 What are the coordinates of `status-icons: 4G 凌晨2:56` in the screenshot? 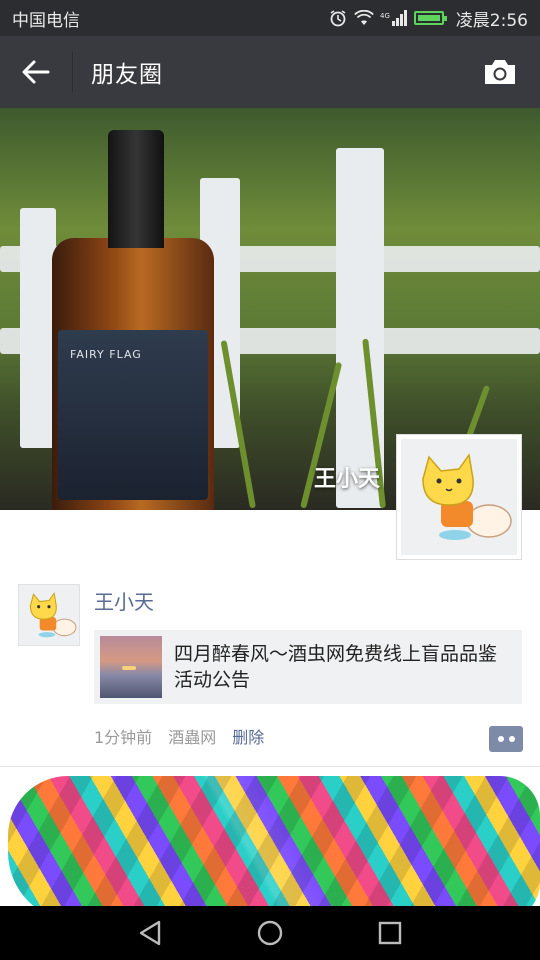 It's located at (428, 18).